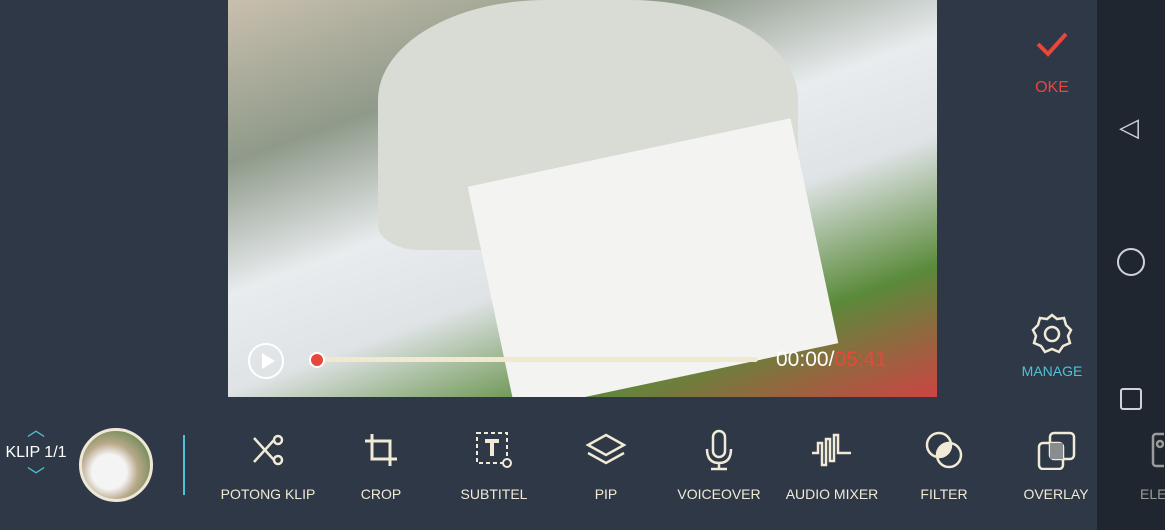  I want to click on tool-label: ELE, so click(1152, 494).